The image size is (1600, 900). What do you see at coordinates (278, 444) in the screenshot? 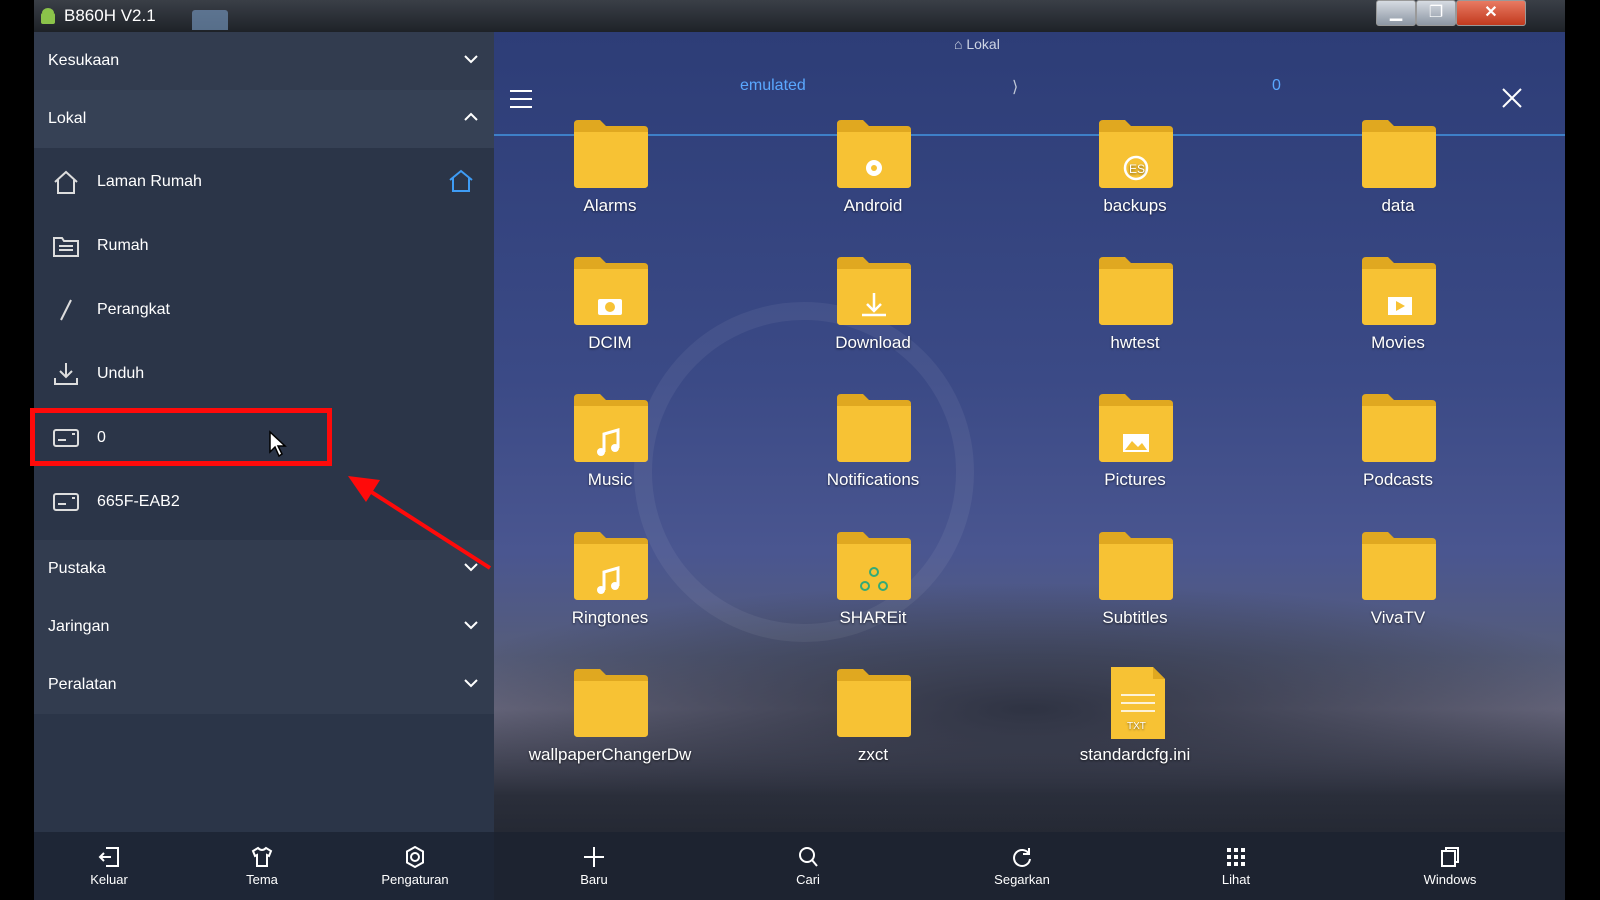
I see `mouse-cursor` at bounding box center [278, 444].